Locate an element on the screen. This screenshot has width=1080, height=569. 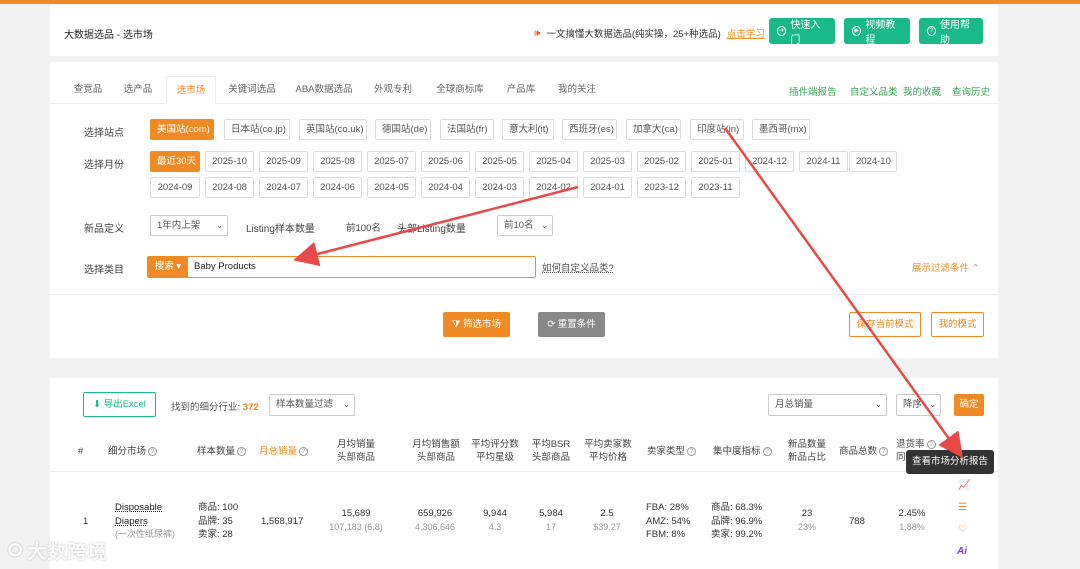
logo-icon: ⭘ is located at coordinates (16, 550).